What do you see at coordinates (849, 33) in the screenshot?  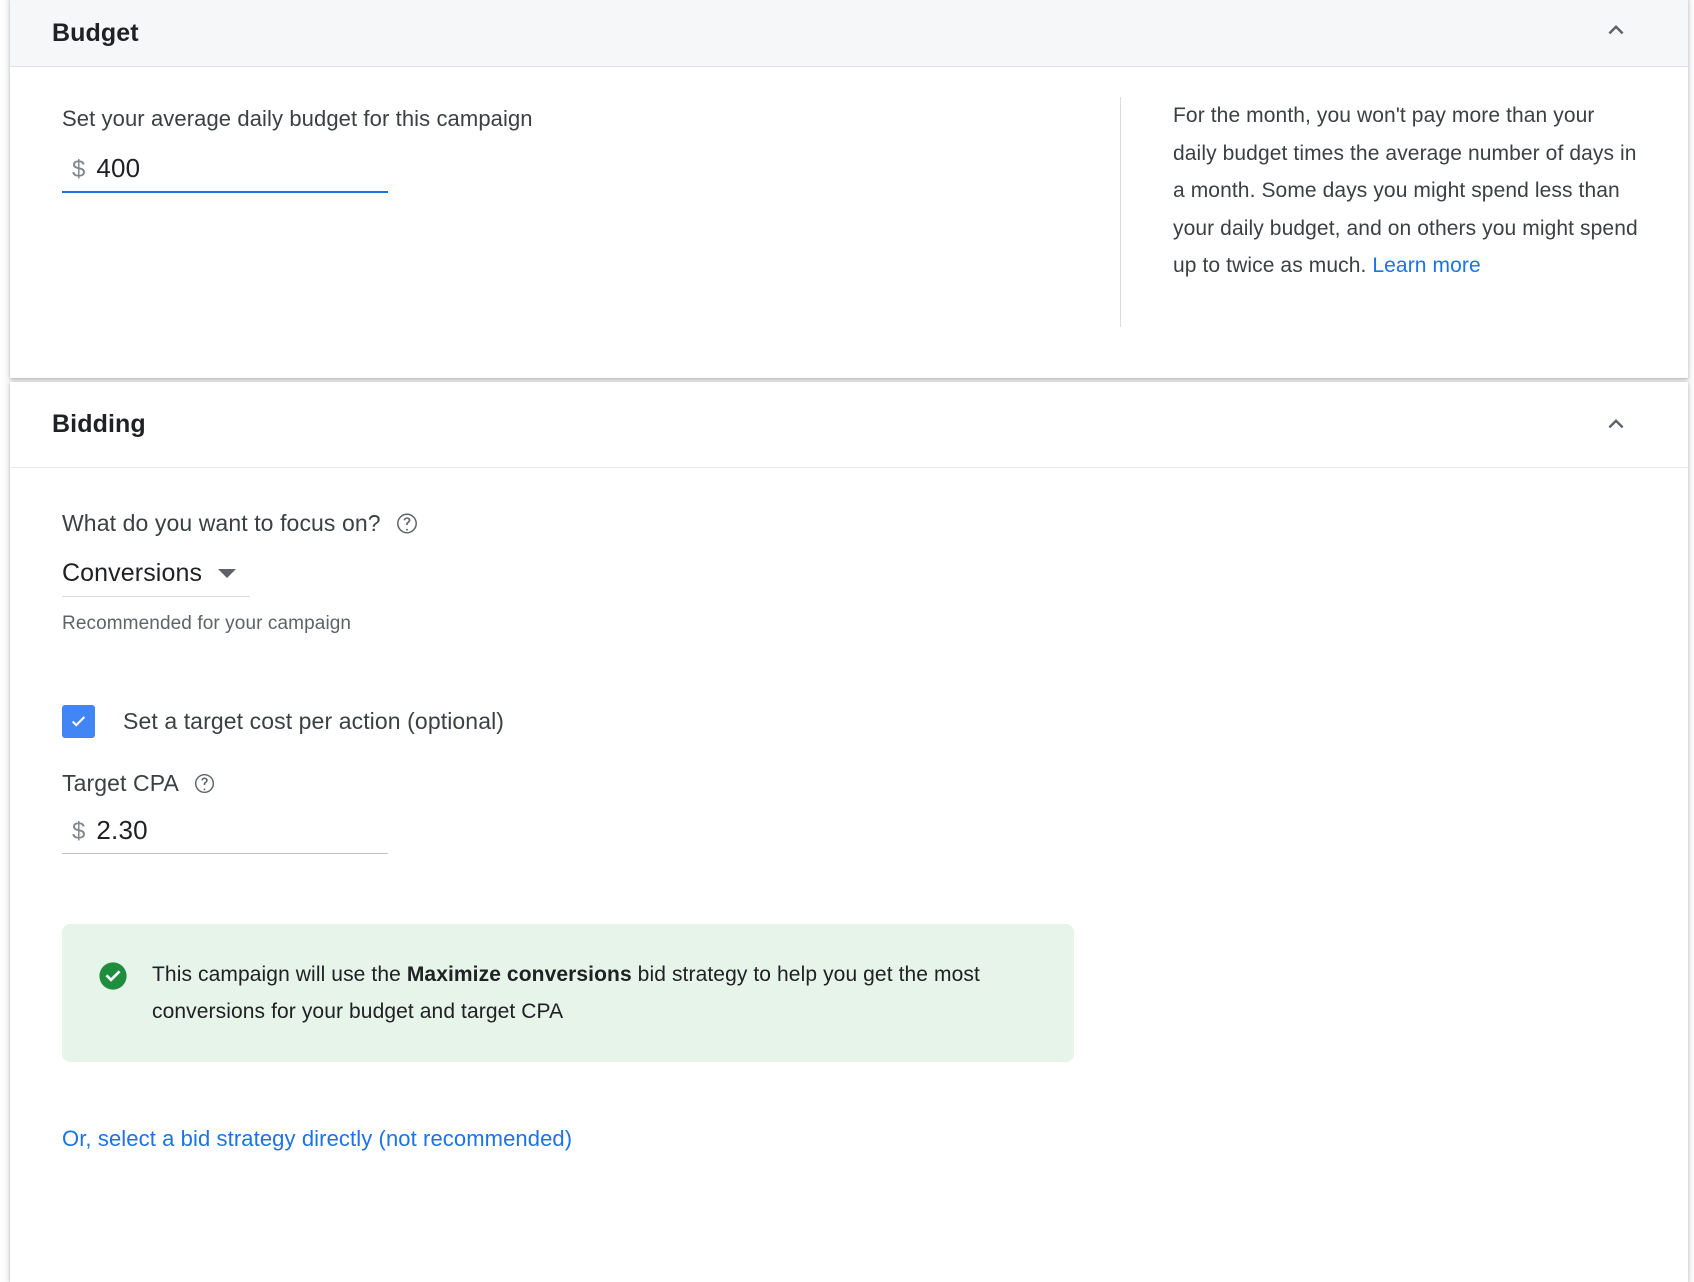 I see `budget-card-header: Budget` at bounding box center [849, 33].